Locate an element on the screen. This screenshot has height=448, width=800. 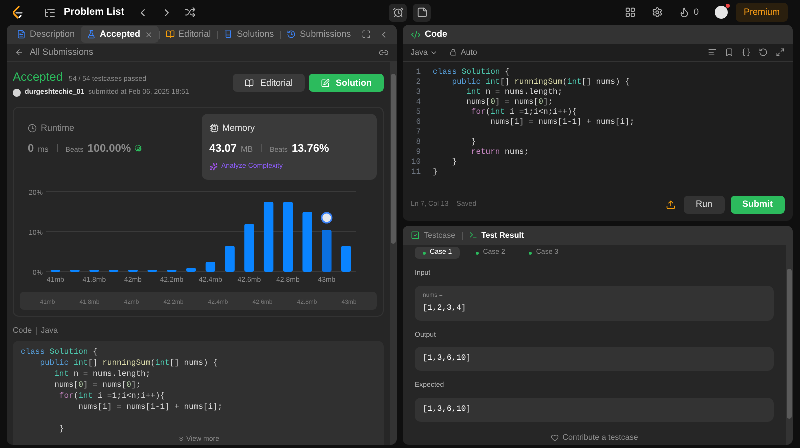
alarm-clock-icon is located at coordinates (398, 12).